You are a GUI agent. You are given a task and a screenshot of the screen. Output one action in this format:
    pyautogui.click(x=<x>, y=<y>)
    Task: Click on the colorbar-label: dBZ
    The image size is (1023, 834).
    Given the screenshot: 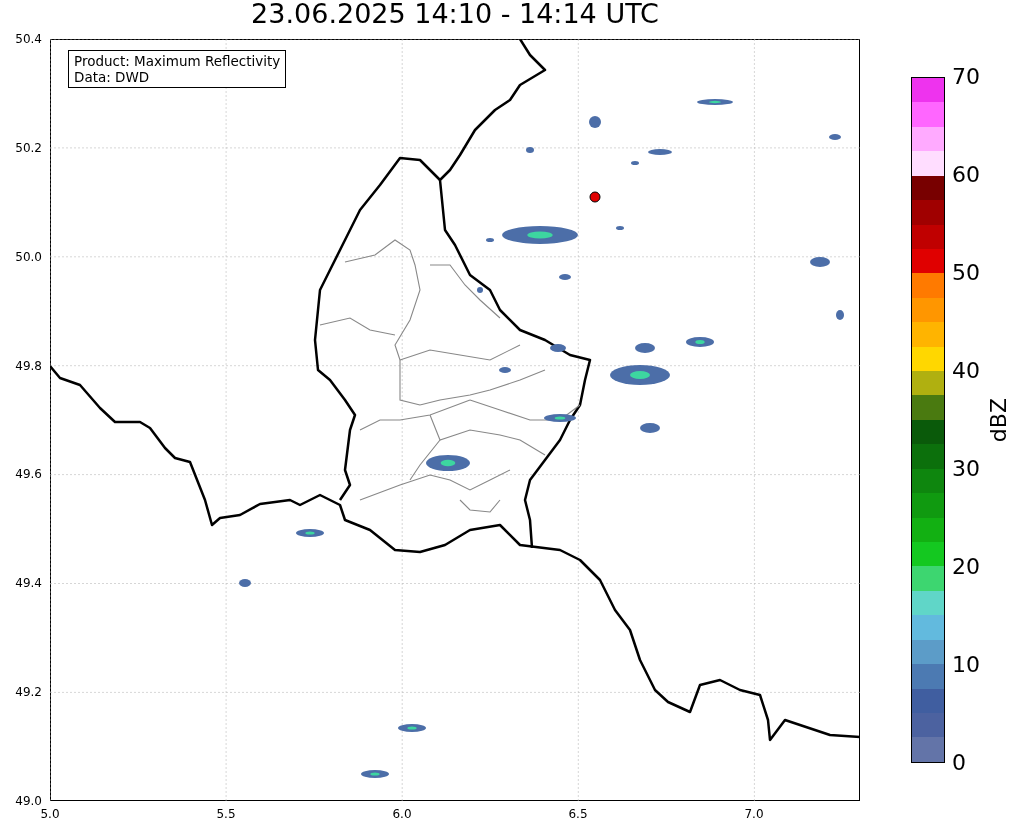 What is the action you would take?
    pyautogui.click(x=998, y=420)
    